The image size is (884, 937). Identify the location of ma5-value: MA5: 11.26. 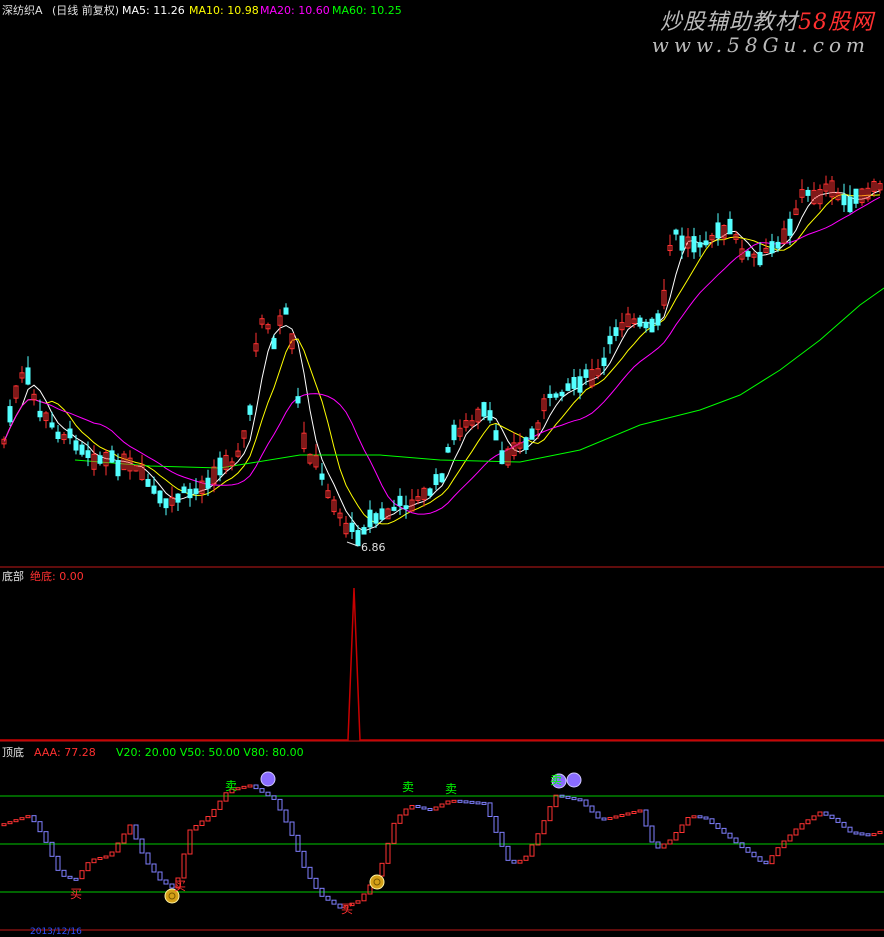
(153, 10).